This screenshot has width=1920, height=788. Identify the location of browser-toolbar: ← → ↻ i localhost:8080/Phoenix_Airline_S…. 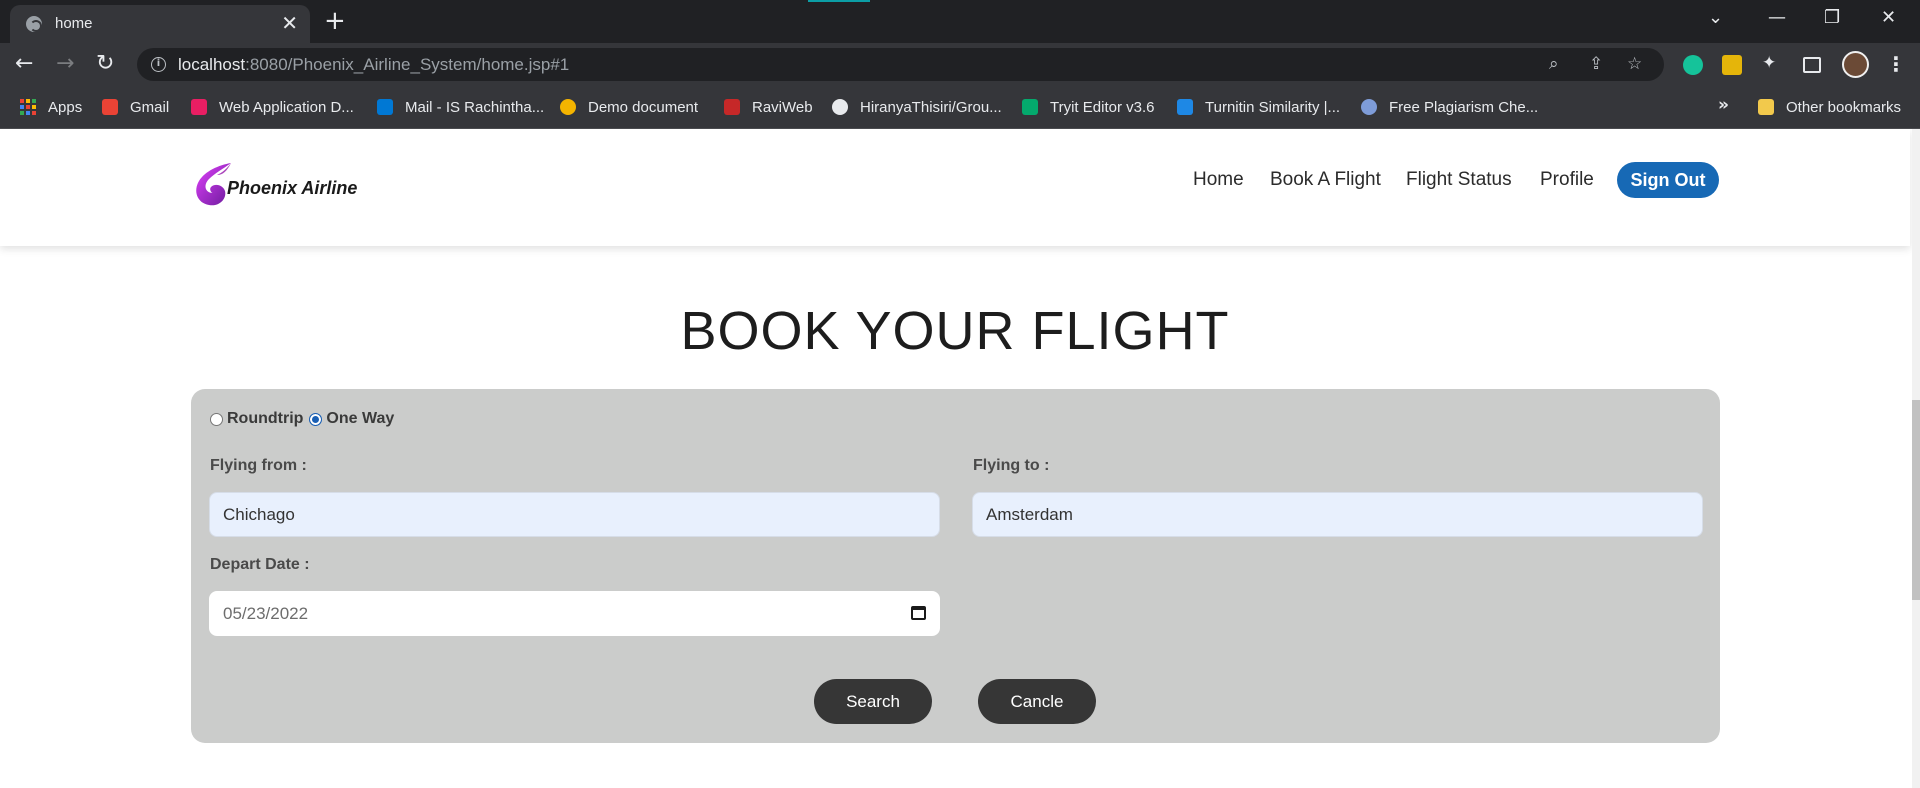
(960, 64).